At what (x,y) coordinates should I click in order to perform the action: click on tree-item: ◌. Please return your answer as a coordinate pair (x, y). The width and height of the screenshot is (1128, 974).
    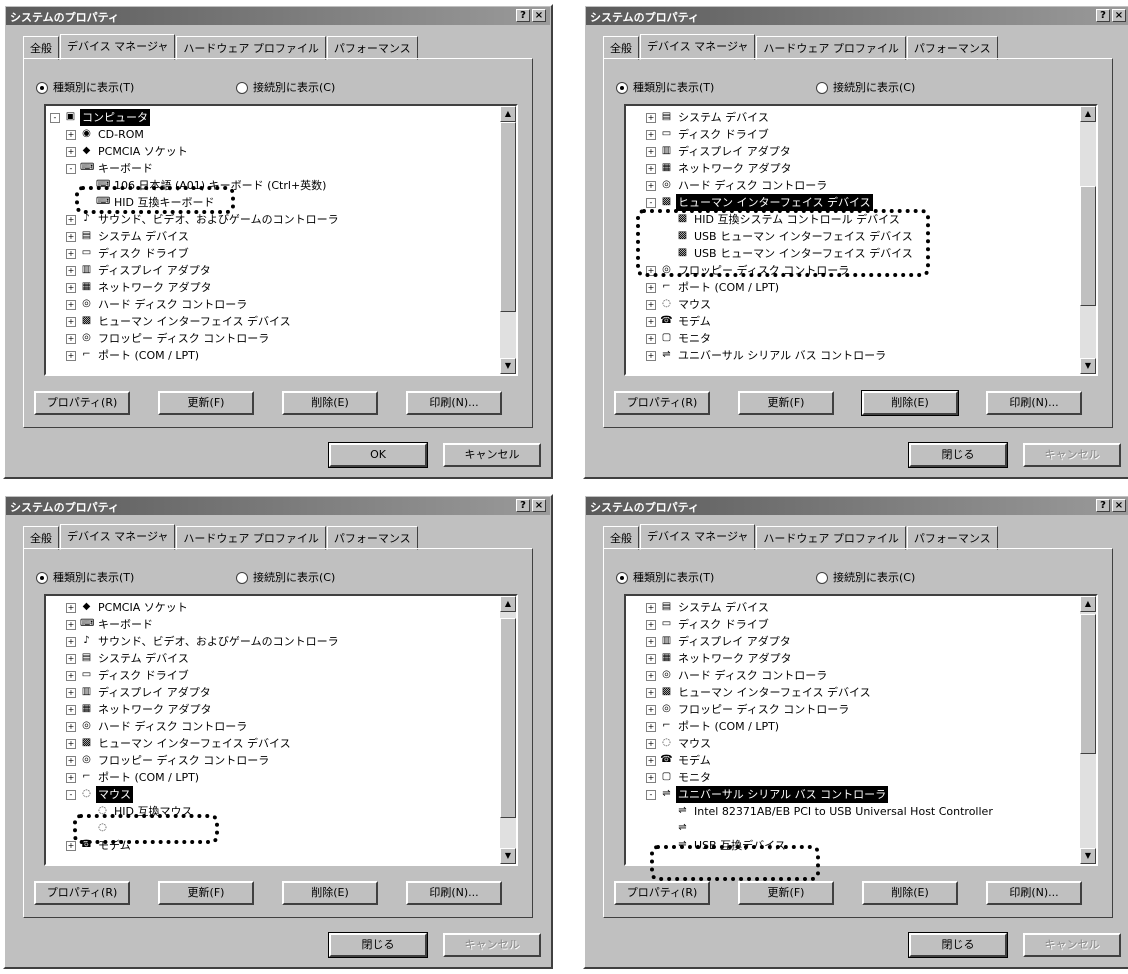
    Looking at the image, I should click on (273, 828).